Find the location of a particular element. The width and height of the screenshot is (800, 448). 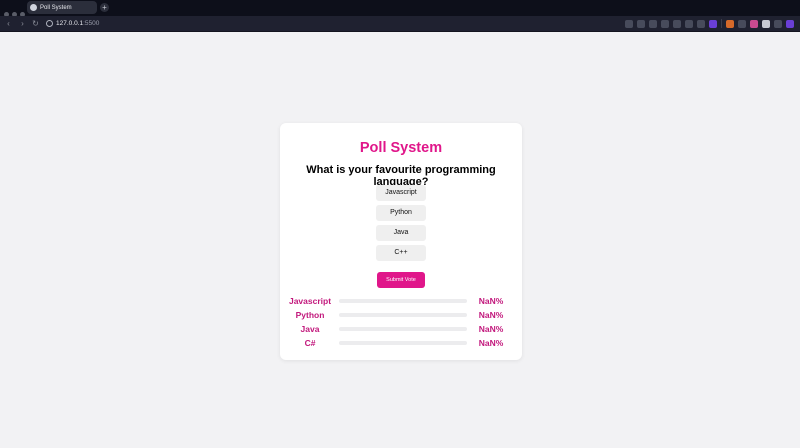

color-picker-icon is located at coordinates (766, 23).